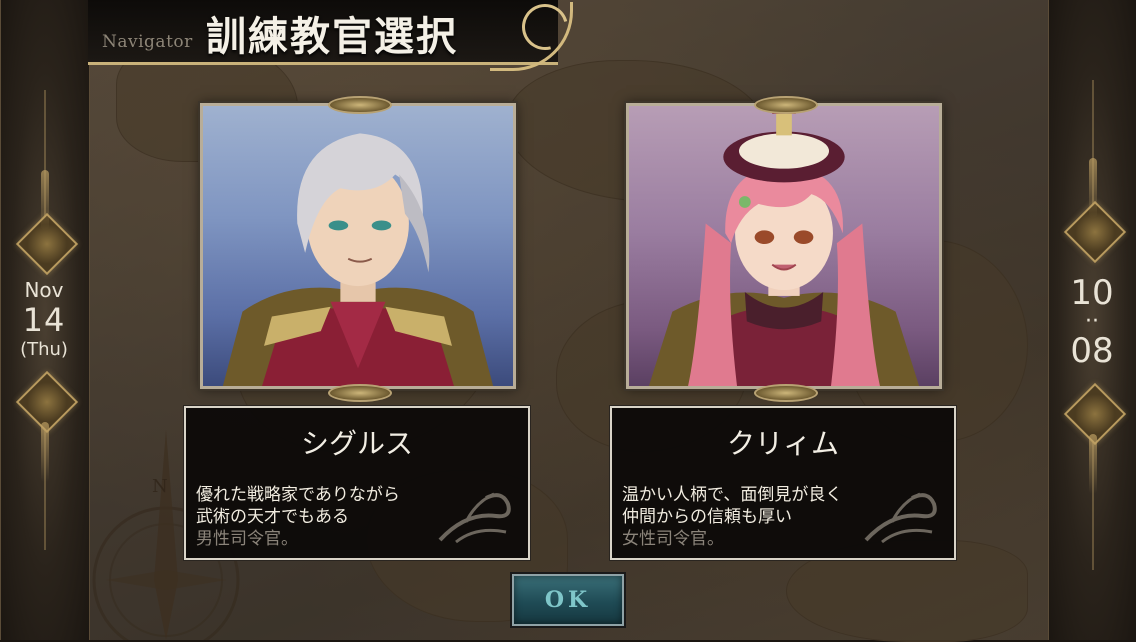 The height and width of the screenshot is (642, 1136). Describe the element at coordinates (44, 290) in the screenshot. I see `date-month: Nov` at that location.